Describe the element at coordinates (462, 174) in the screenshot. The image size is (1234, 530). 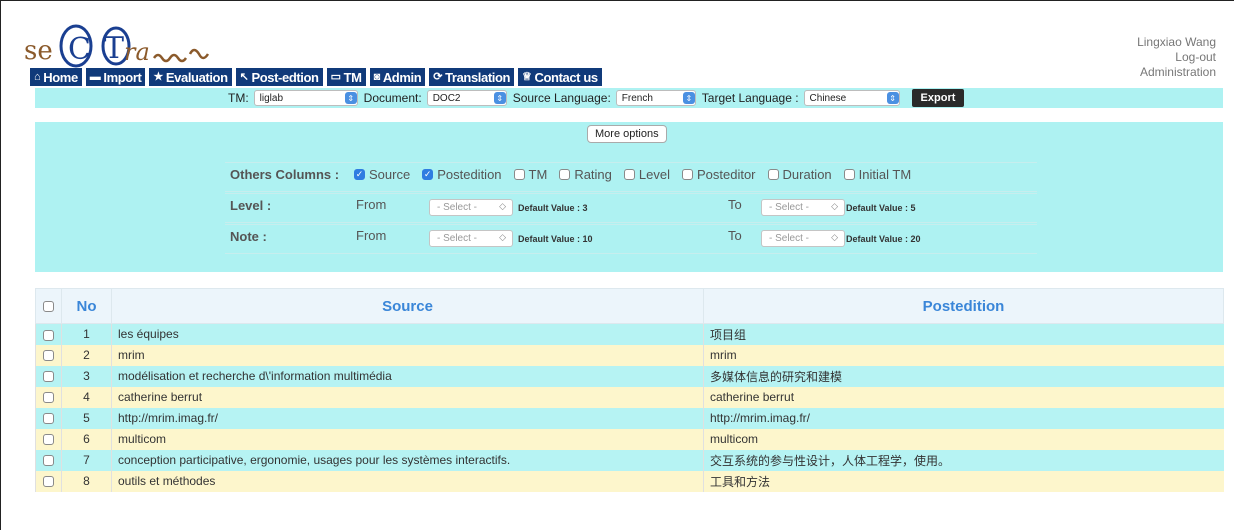
I see `column-toggle-postedition: ✓ Postedition` at that location.